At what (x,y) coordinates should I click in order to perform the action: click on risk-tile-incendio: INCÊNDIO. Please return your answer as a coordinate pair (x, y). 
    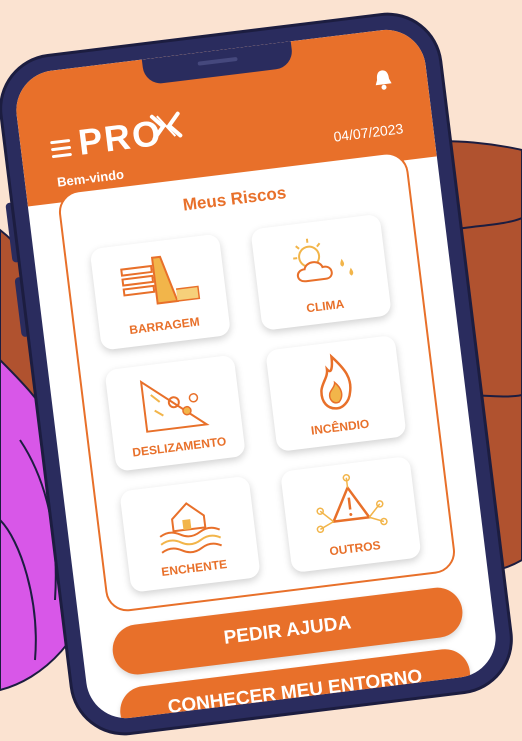
    Looking at the image, I should click on (336, 393).